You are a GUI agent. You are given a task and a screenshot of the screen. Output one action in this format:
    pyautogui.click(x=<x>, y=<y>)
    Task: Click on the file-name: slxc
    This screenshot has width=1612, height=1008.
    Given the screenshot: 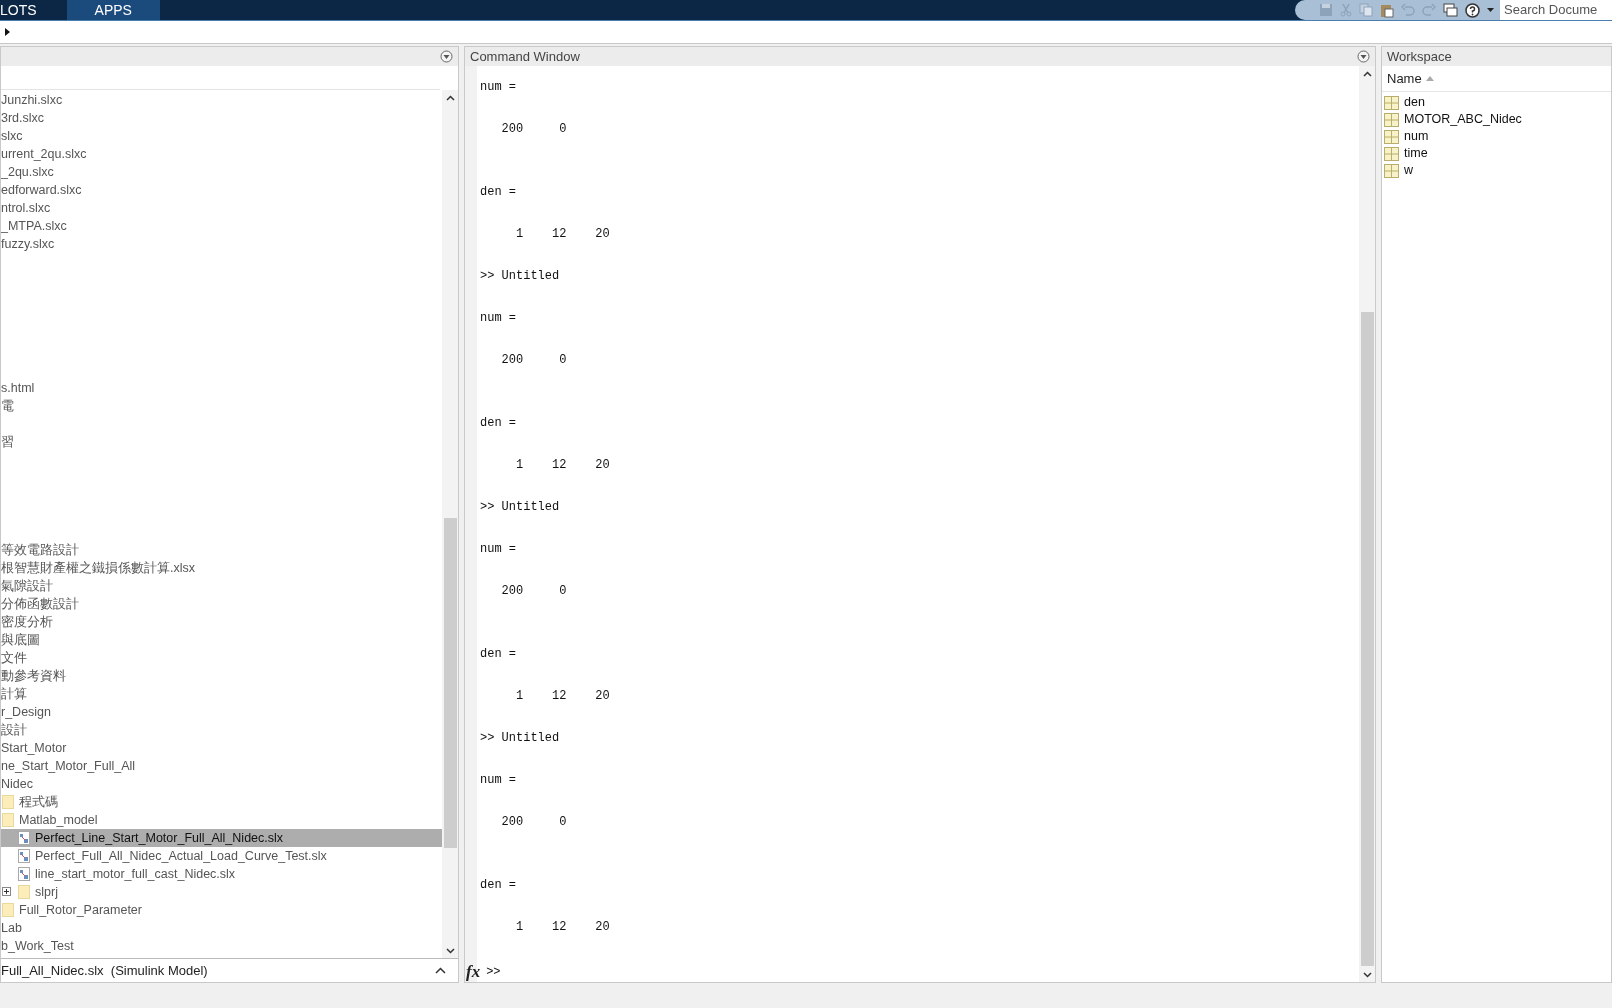 What is the action you would take?
    pyautogui.click(x=12, y=136)
    